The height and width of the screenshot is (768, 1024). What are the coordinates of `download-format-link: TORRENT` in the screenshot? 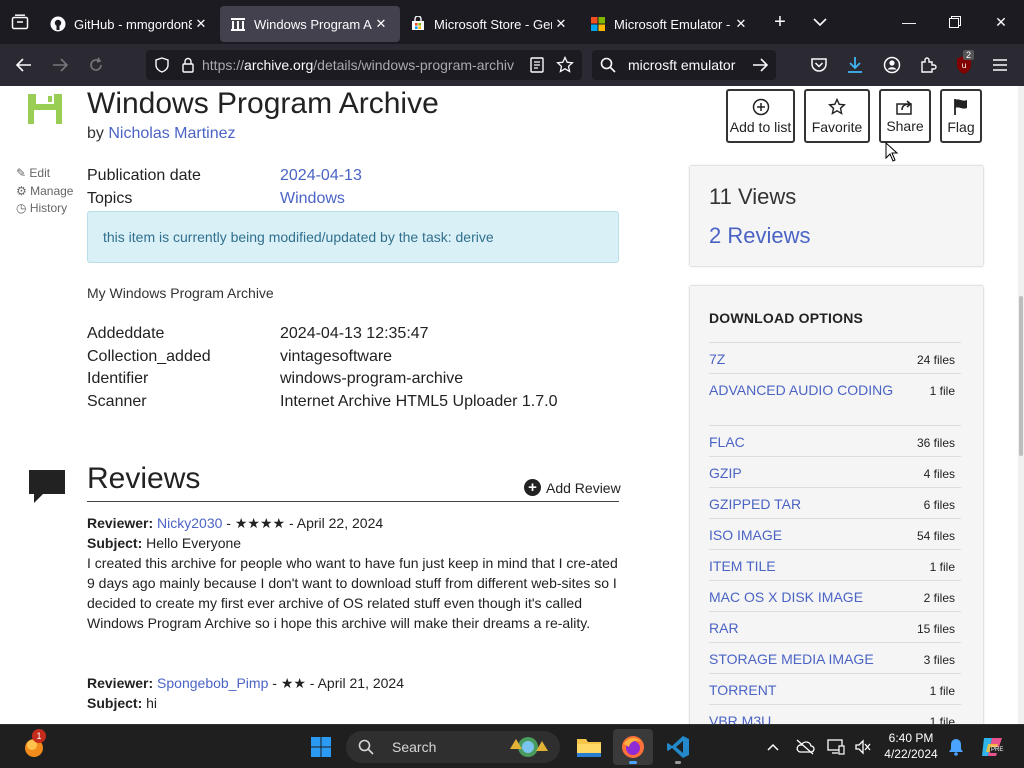 It's located at (742, 690).